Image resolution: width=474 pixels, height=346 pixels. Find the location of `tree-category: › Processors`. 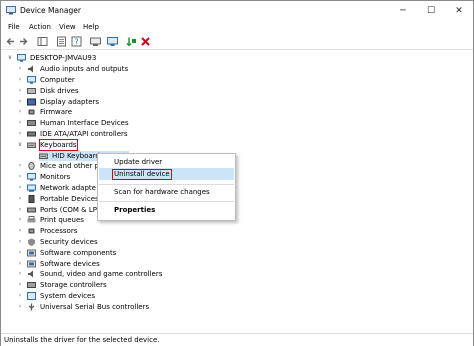

tree-category: › Processors is located at coordinates (137, 231).